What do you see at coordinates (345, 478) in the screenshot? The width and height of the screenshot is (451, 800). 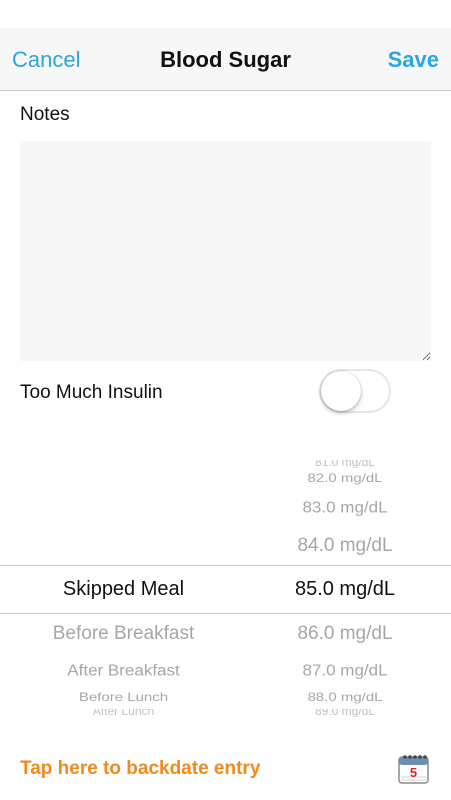 I see `glucose-option: 82.0 mg/dL` at bounding box center [345, 478].